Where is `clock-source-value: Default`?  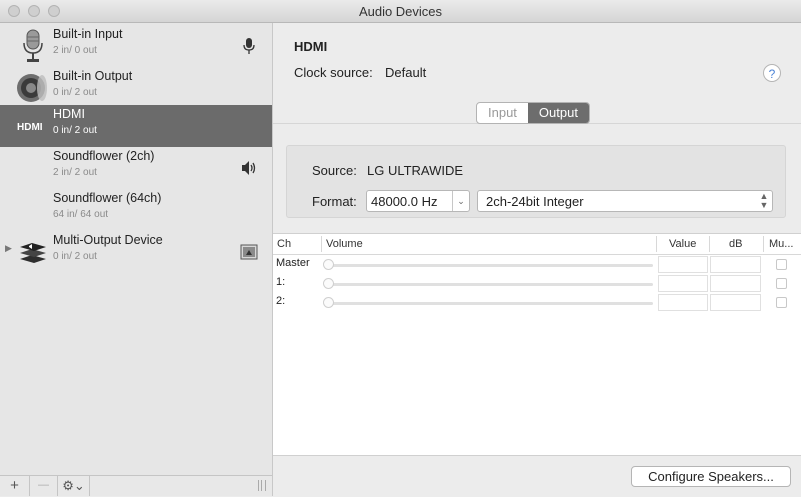
clock-source-value: Default is located at coordinates (405, 72).